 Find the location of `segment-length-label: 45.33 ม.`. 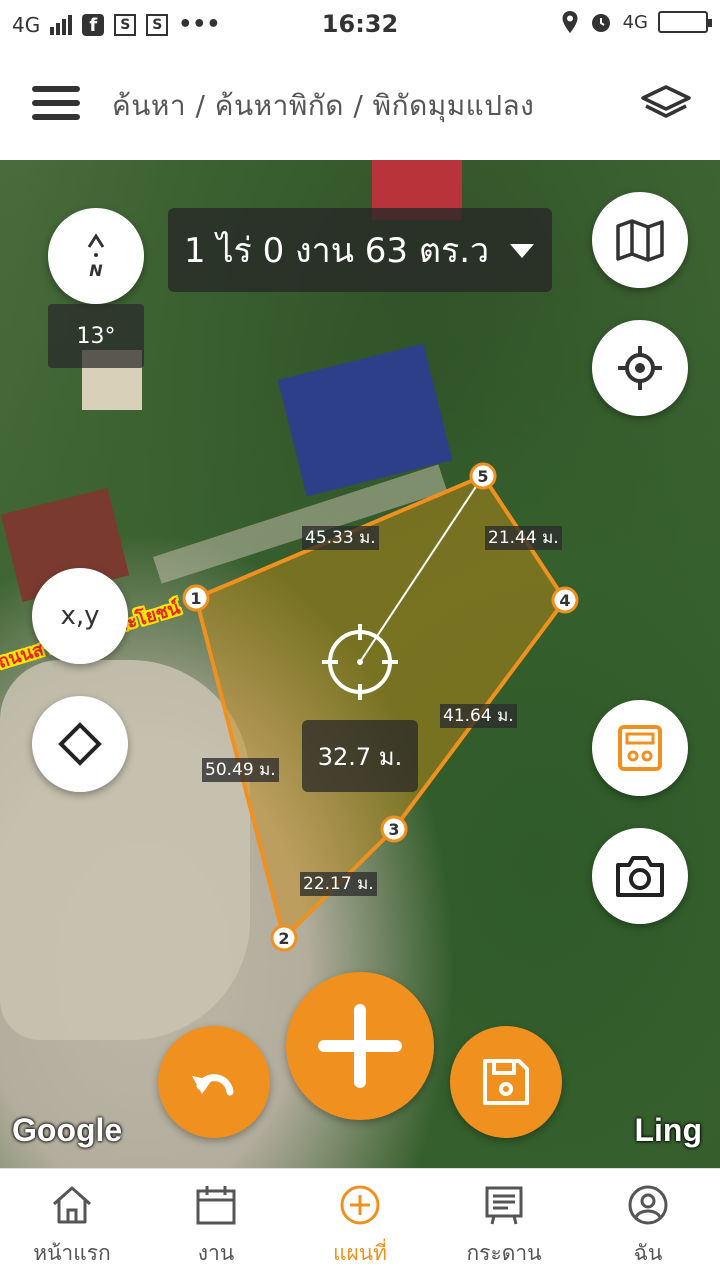

segment-length-label: 45.33 ม. is located at coordinates (340, 538).